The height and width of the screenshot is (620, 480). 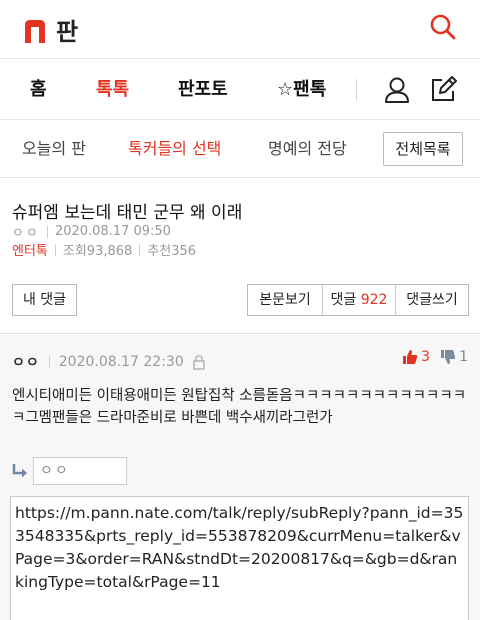 I want to click on pencil-edit-icon, so click(x=444, y=88).